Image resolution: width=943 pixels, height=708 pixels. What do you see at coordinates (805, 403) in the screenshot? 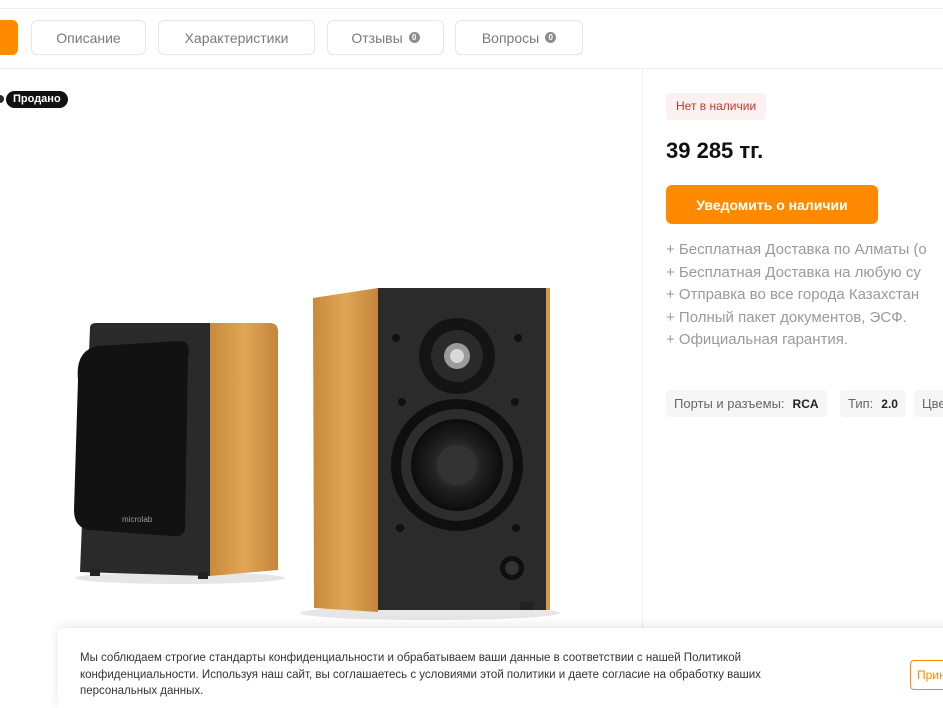
I see `spec-value: RCA` at bounding box center [805, 403].